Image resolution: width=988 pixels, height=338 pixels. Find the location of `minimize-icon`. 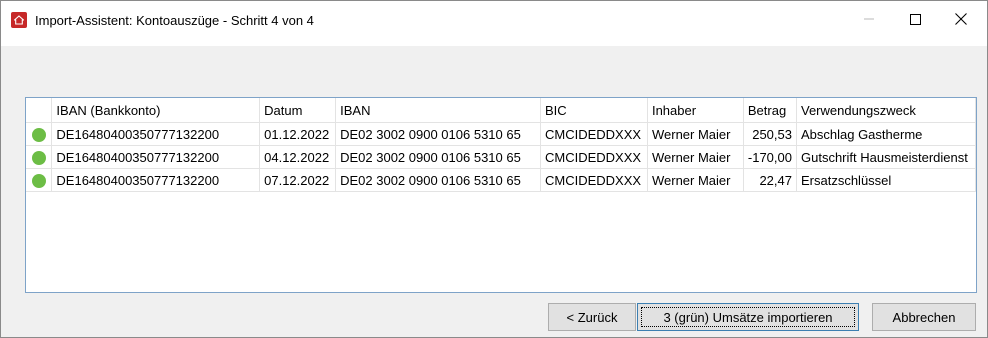

minimize-icon is located at coordinates (869, 19).